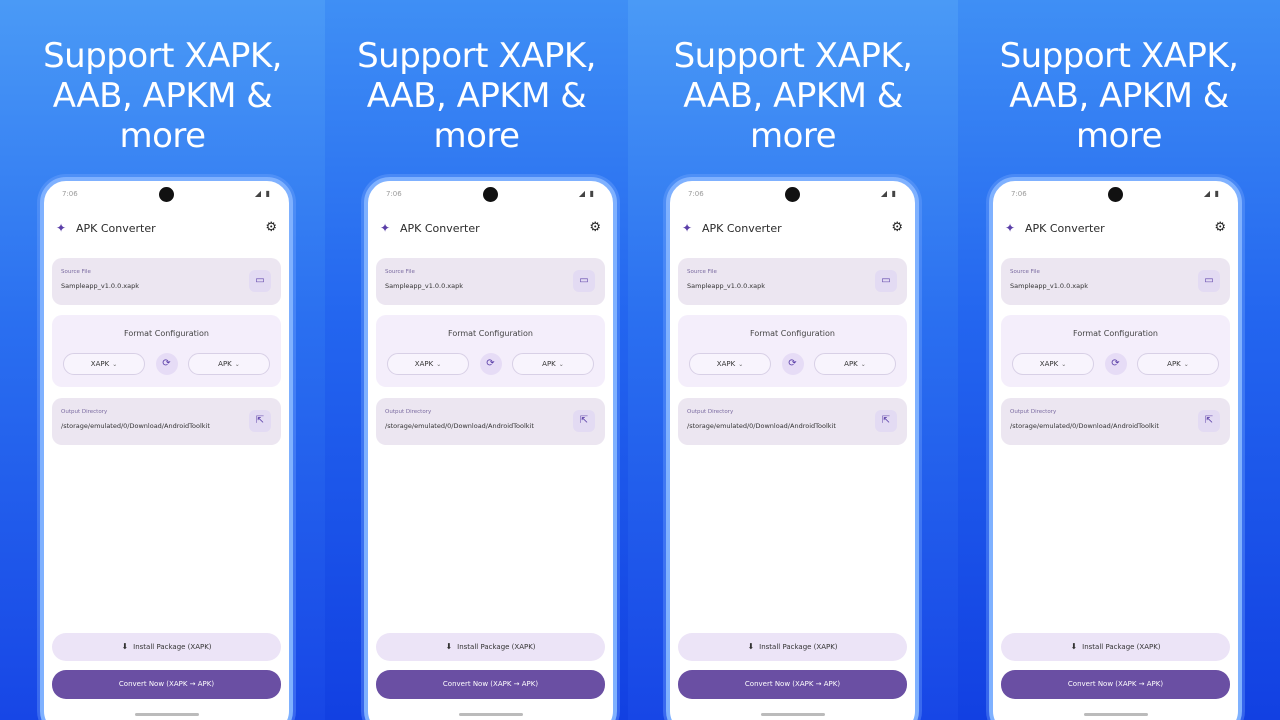  I want to click on sparkle-icon: ✦, so click(687, 228).